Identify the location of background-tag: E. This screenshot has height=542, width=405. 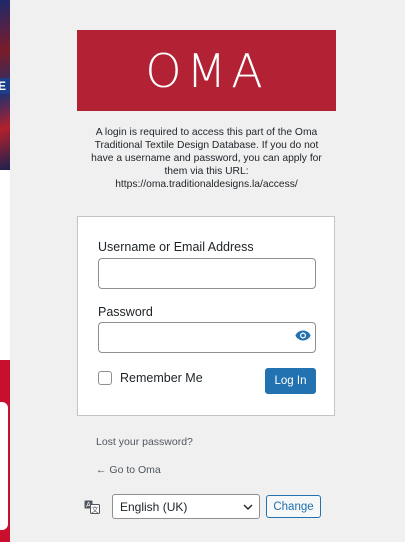
(5, 86).